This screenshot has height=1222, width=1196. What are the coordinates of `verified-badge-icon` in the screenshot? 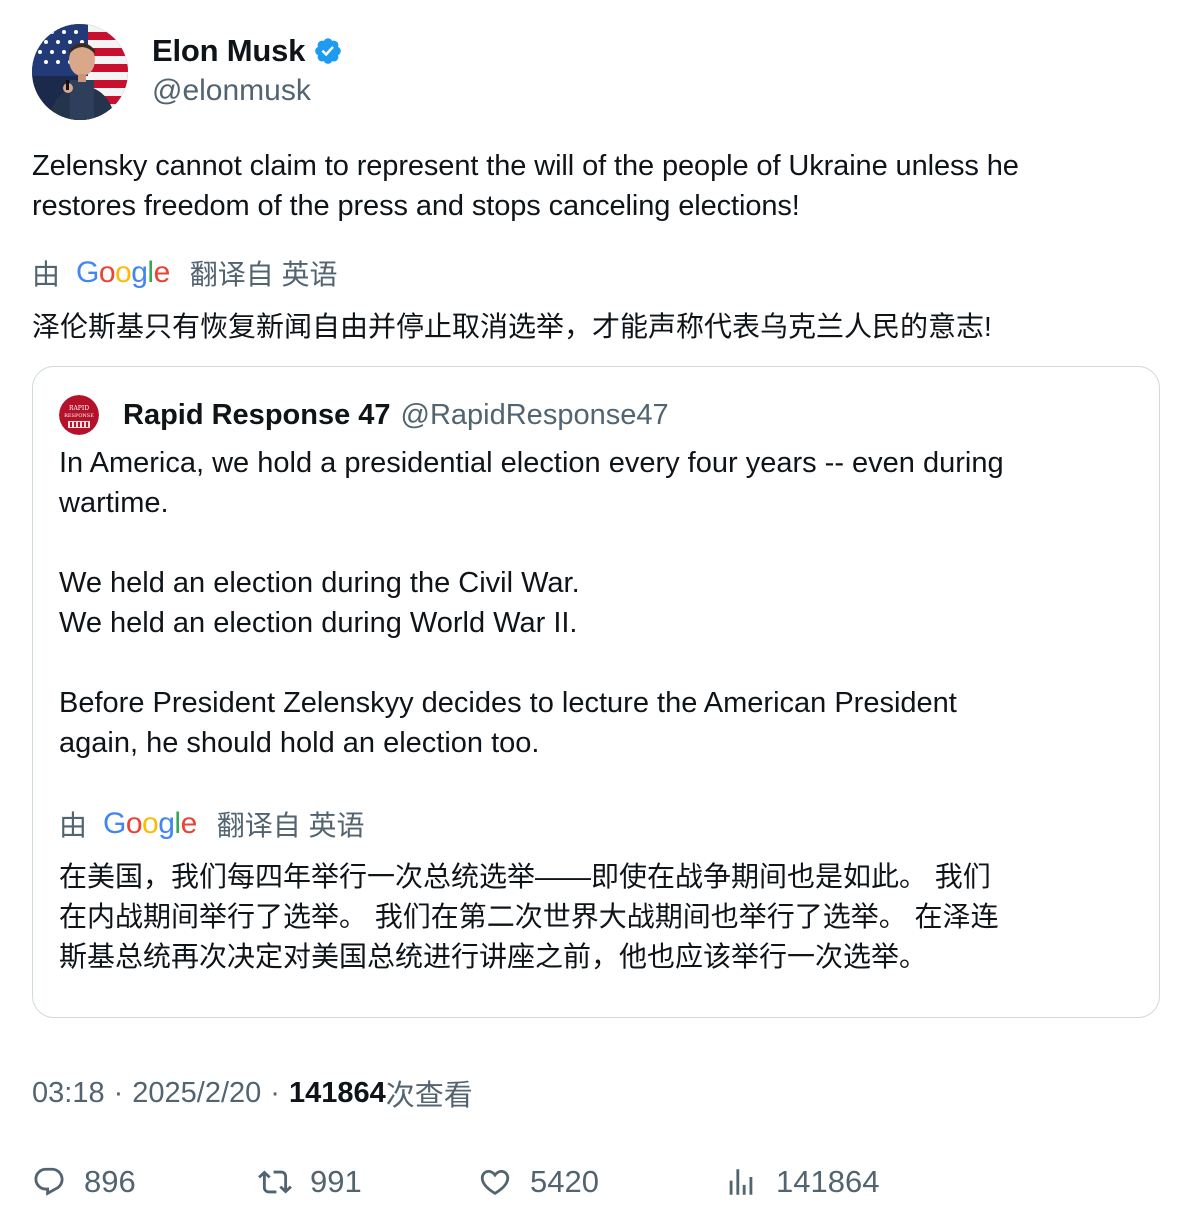 It's located at (328, 51).